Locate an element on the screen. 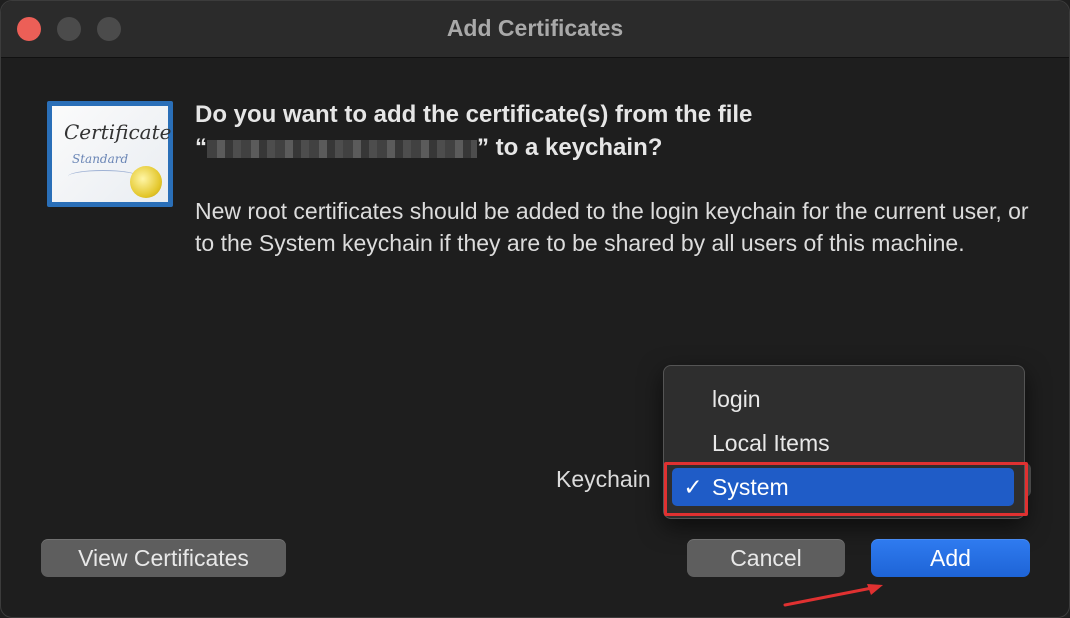  menu-item-label: System is located at coordinates (750, 487).